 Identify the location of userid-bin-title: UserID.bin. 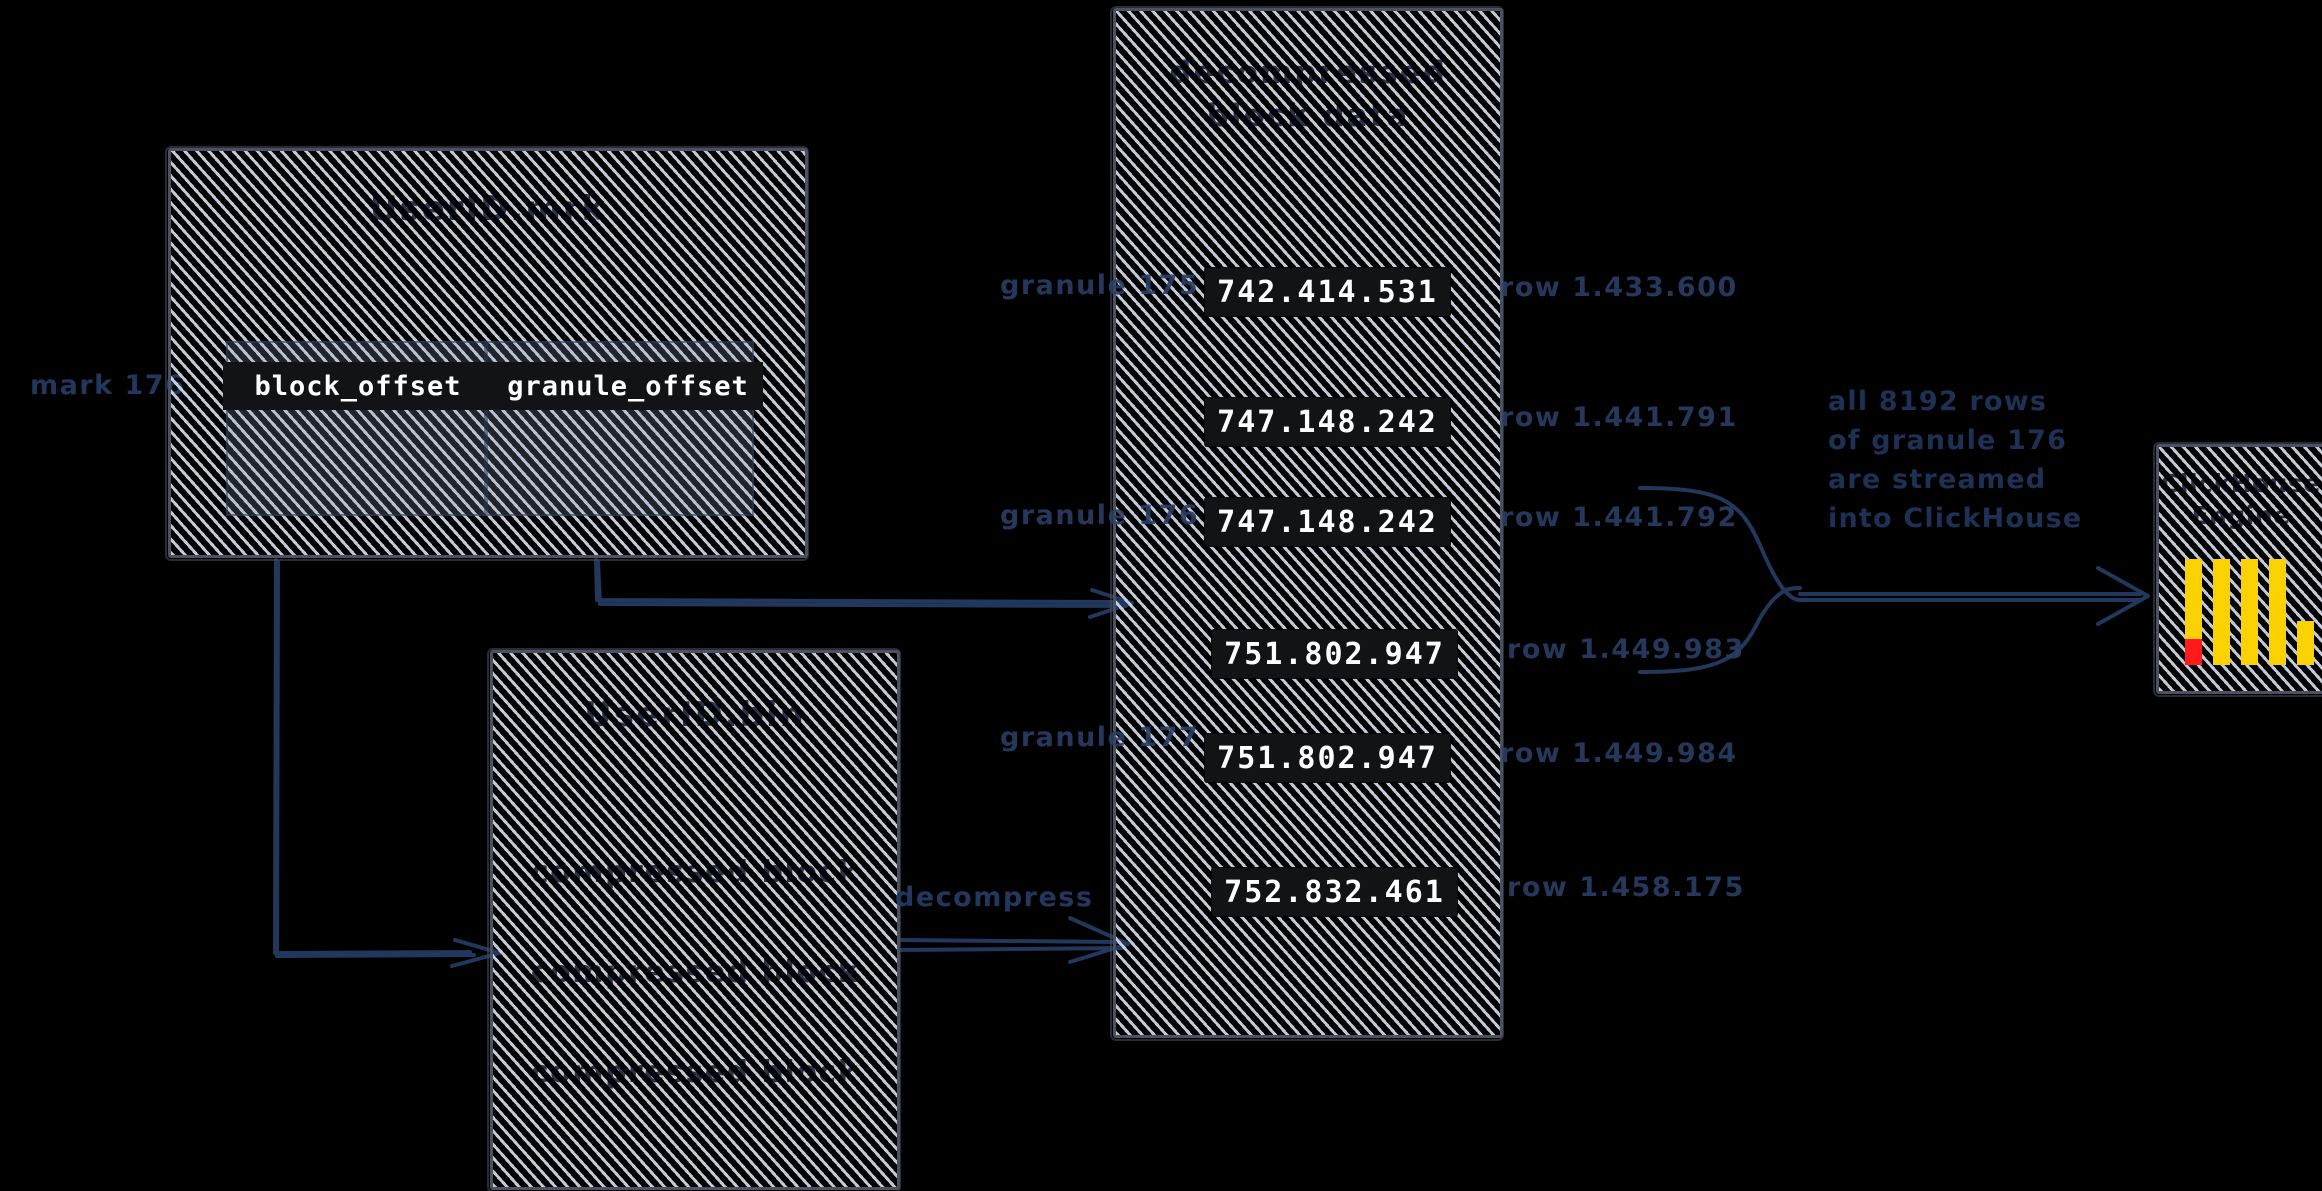
(695, 715).